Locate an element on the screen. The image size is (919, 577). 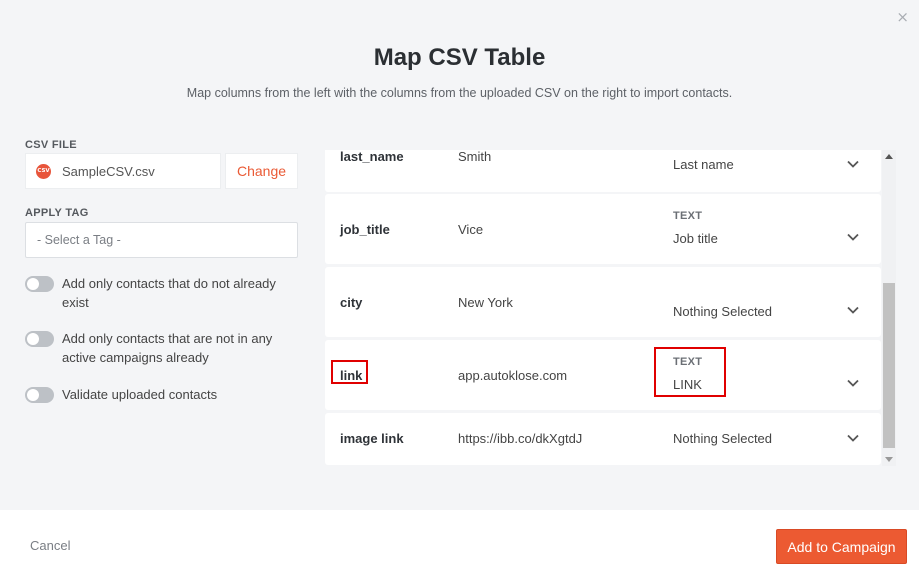
highlight-box-link-column is located at coordinates (349, 372).